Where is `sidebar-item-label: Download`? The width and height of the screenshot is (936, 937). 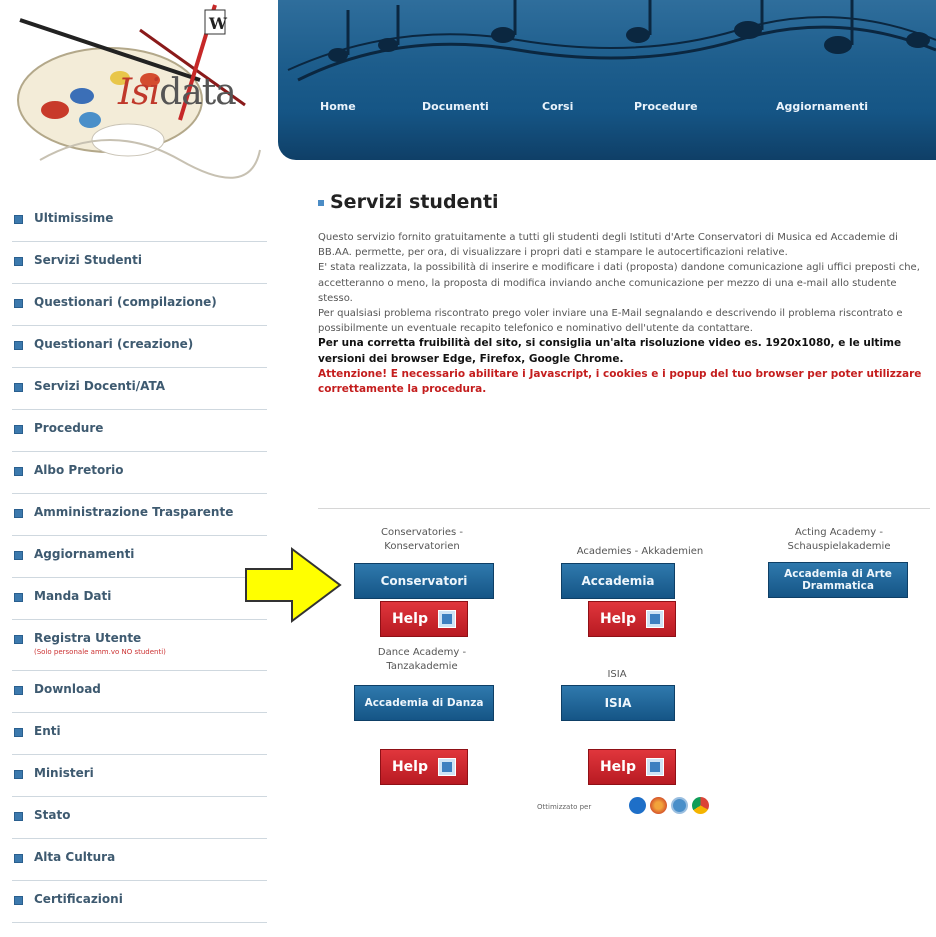 sidebar-item-label: Download is located at coordinates (67, 689).